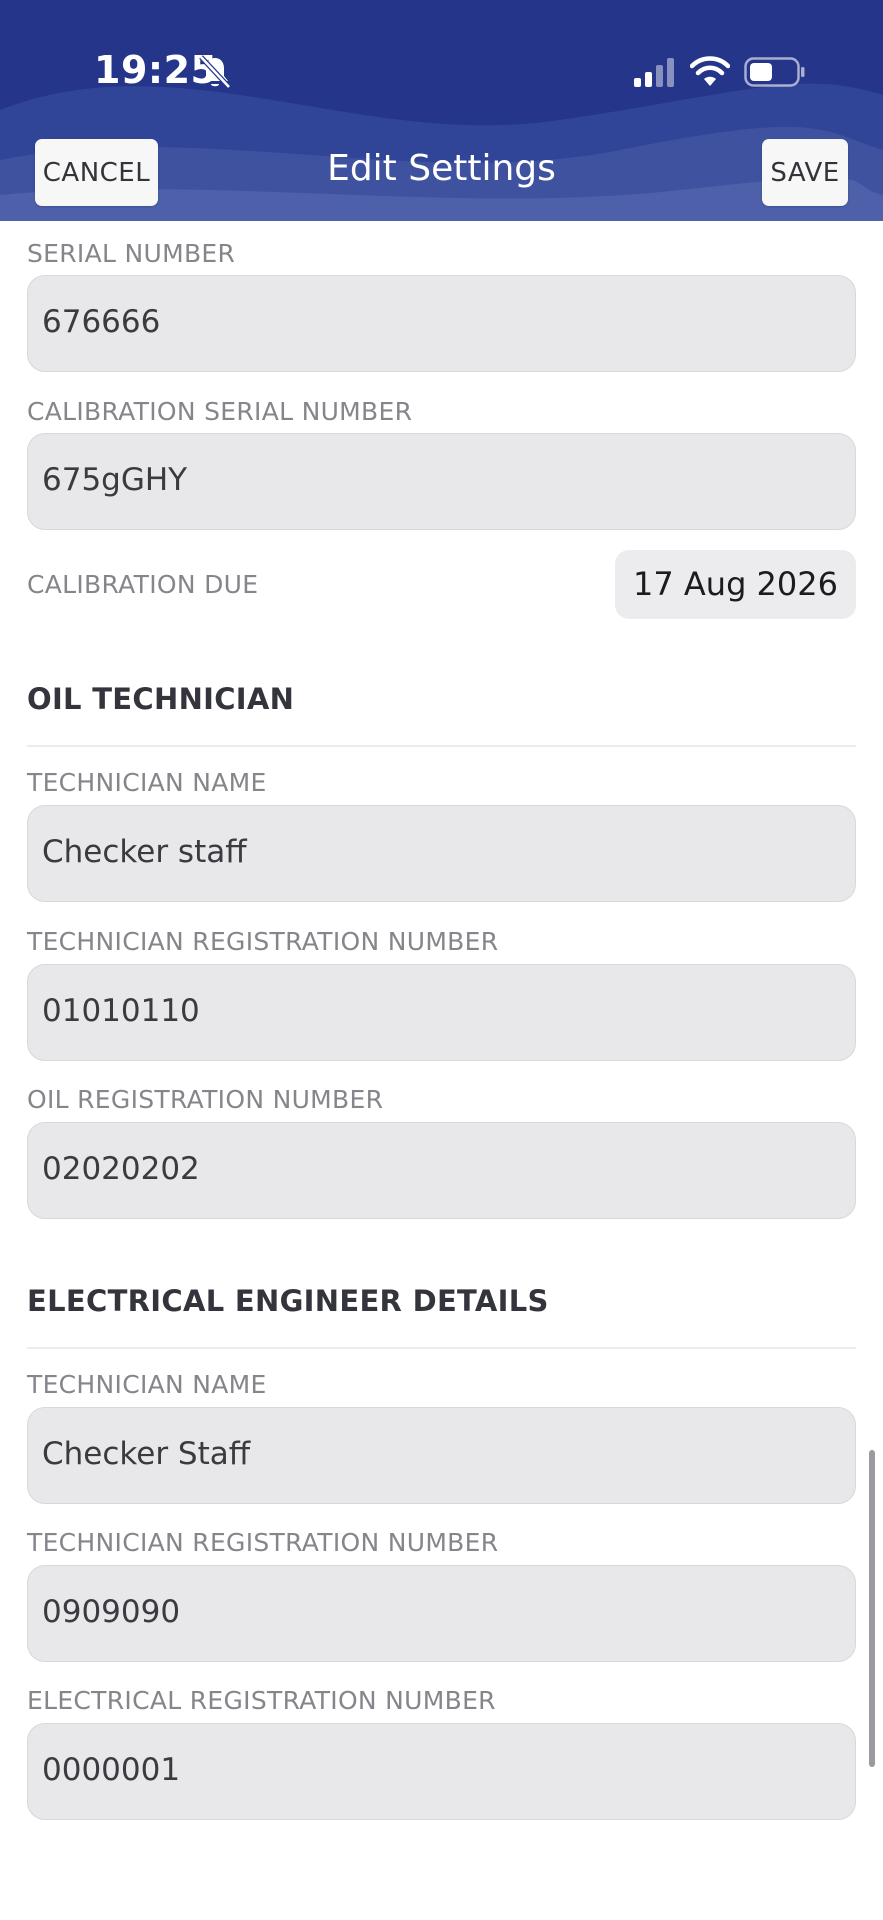 The width and height of the screenshot is (883, 1920). What do you see at coordinates (441, 1771) in the screenshot?
I see `electrical-registration-number-field: 0000001` at bounding box center [441, 1771].